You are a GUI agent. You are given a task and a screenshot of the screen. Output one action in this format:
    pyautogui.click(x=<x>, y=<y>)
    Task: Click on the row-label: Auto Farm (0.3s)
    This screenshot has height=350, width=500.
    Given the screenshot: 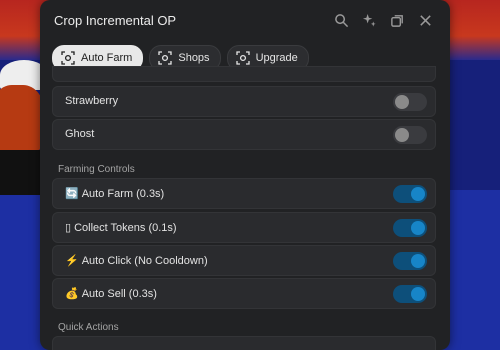 What is the action you would take?
    pyautogui.click(x=123, y=194)
    